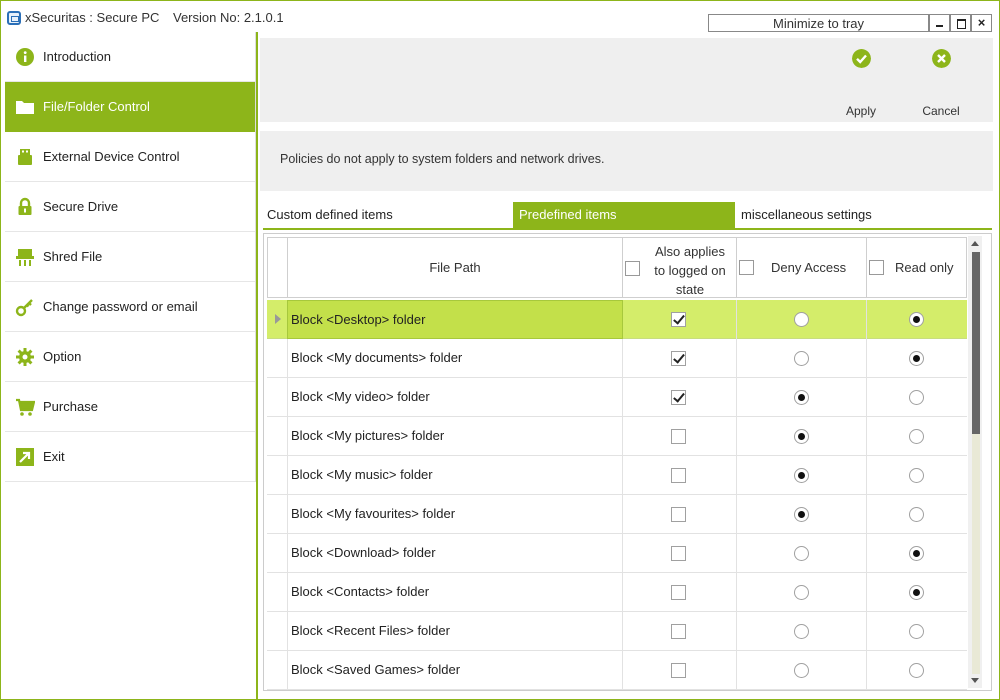 This screenshot has width=1000, height=700. What do you see at coordinates (25, 57) in the screenshot?
I see `info-icon` at bounding box center [25, 57].